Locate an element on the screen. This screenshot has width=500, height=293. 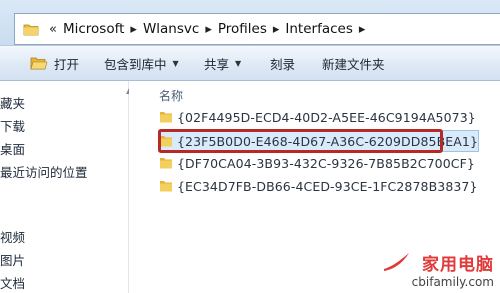
watermark-title: 家用电脑 is located at coordinates (458, 265).